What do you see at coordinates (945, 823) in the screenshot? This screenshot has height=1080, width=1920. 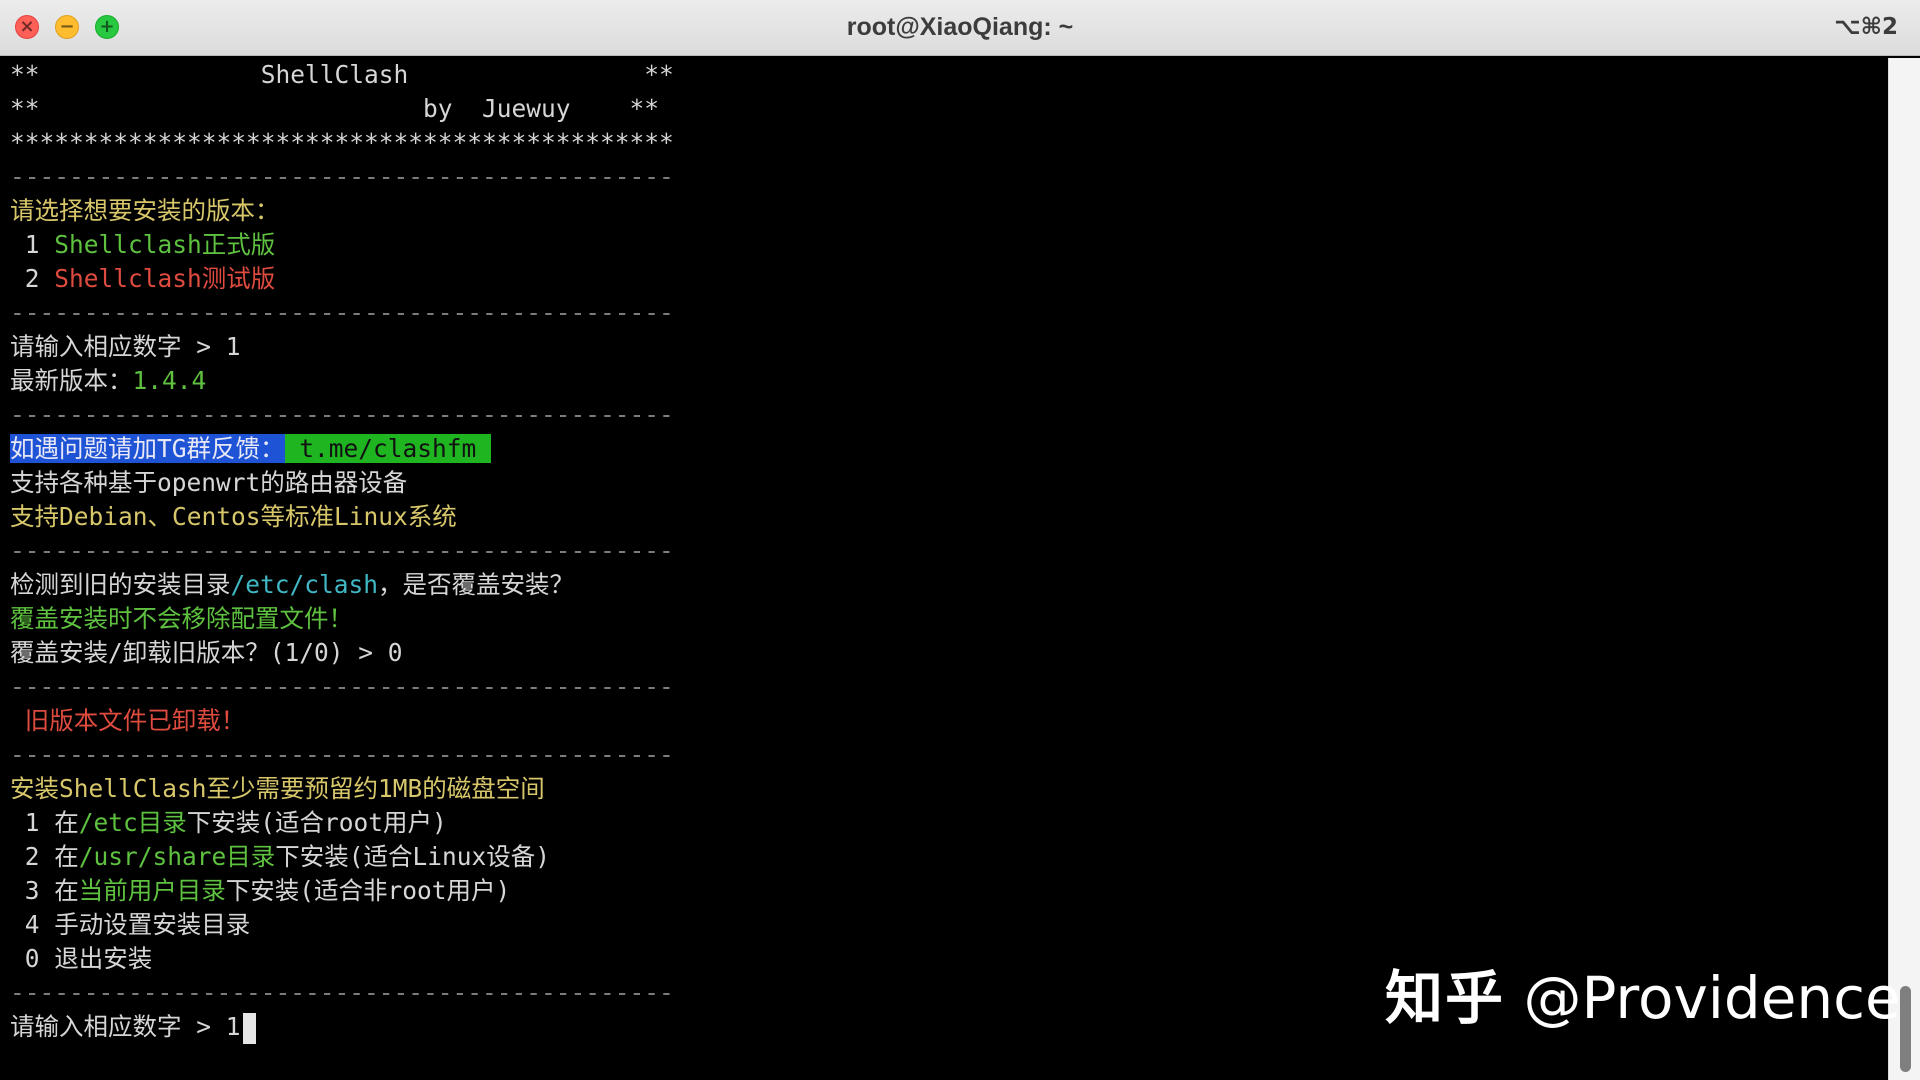 I see `terminal-line-option-1: 1 在/etc目录下安装(适合root用户)` at bounding box center [945, 823].